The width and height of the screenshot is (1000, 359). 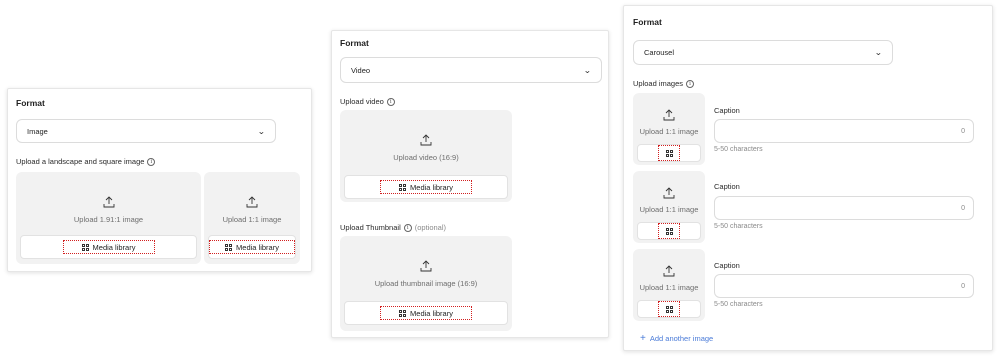 I want to click on upload-thumbnail-label: Upload Thumbnail i (optional), so click(x=393, y=227).